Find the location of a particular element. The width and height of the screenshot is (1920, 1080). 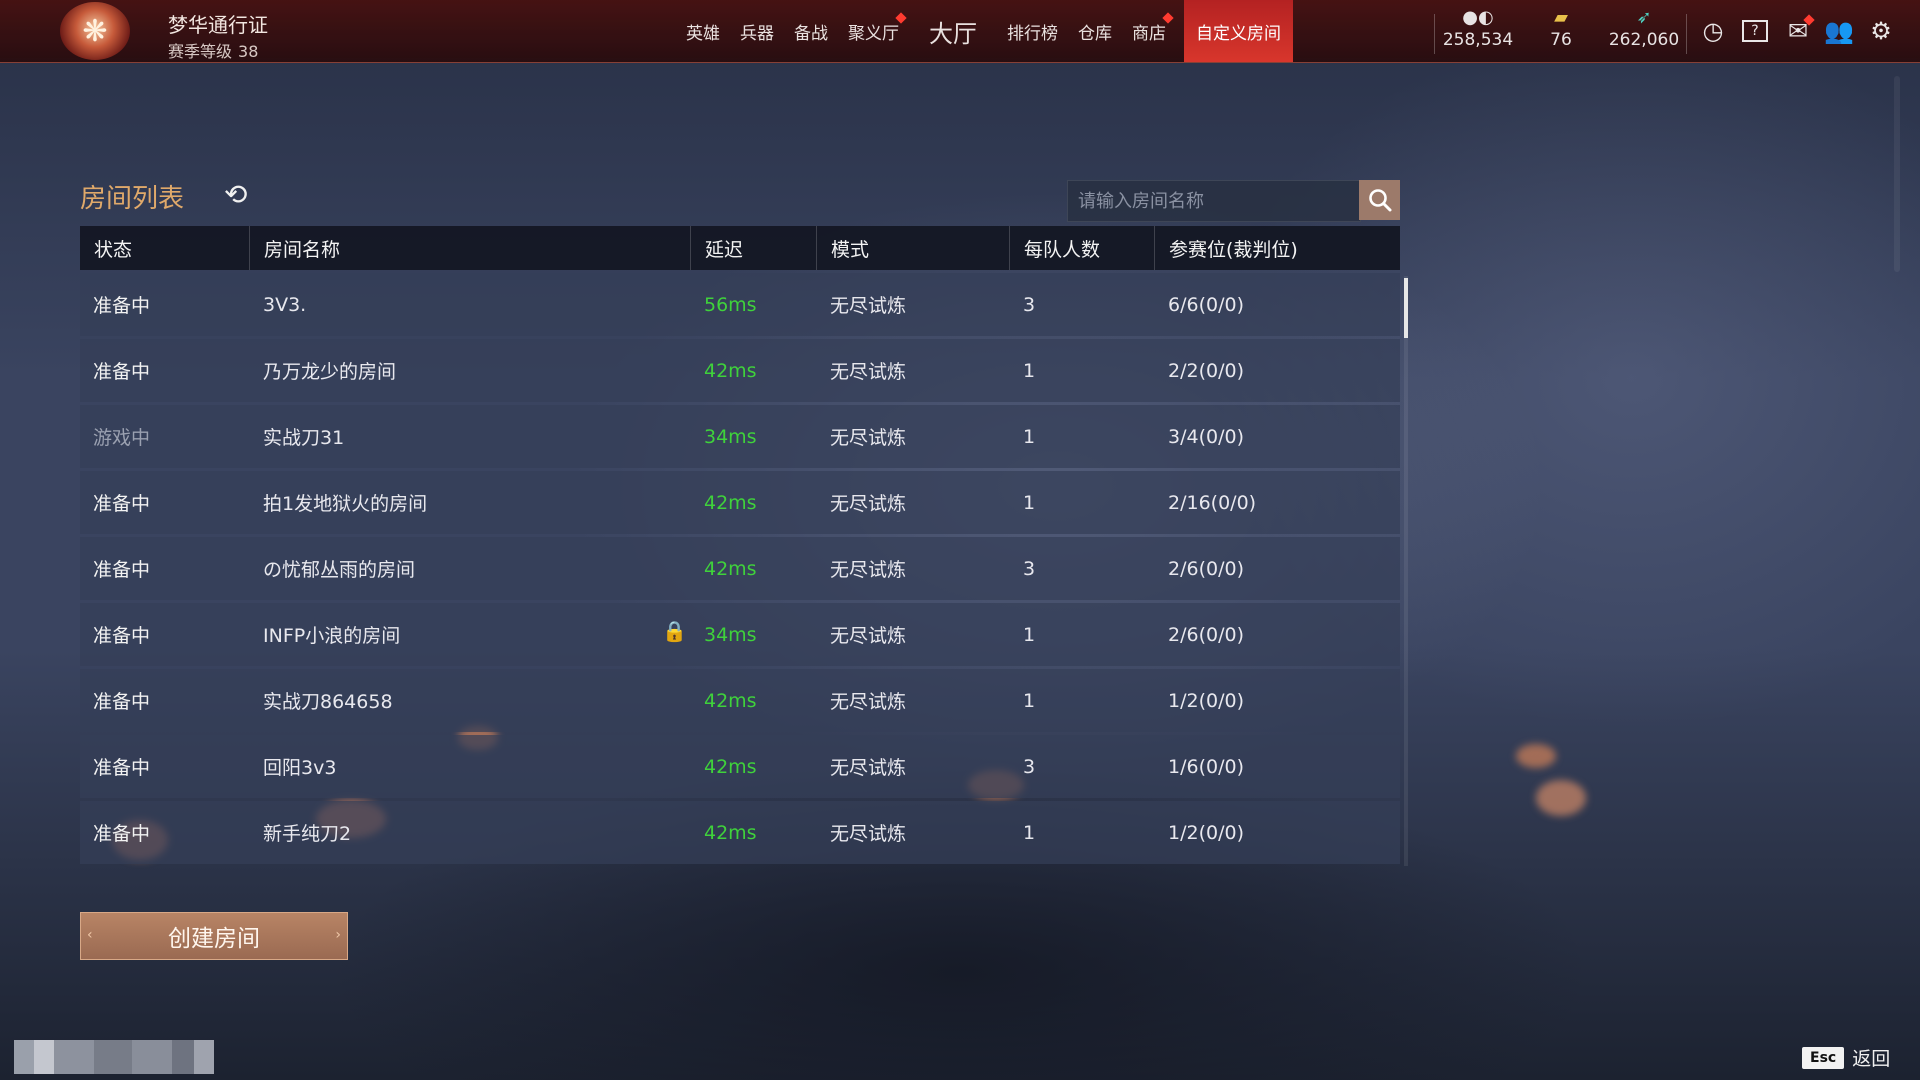

room-name: 回阳3v3 is located at coordinates (470, 766).